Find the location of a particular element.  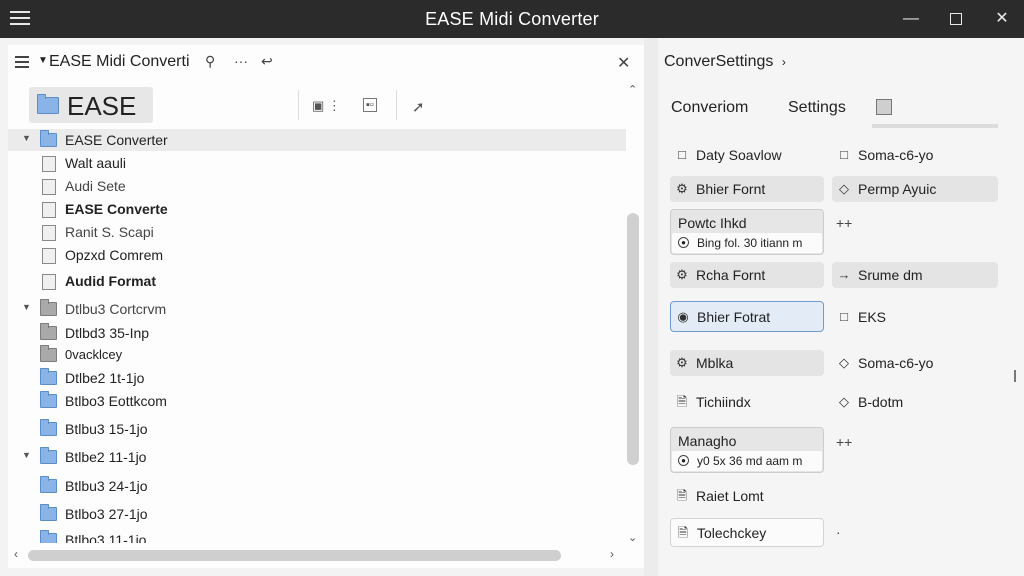

tree-item: Audi Sete is located at coordinates (317, 186).